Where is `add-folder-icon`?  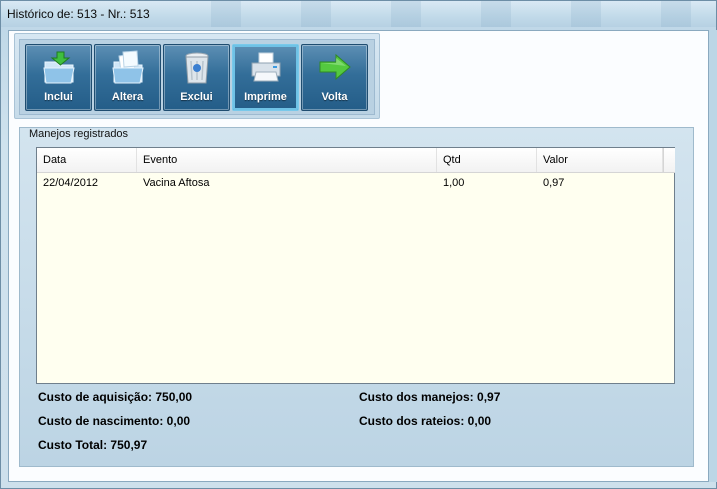
add-folder-icon is located at coordinates (59, 67).